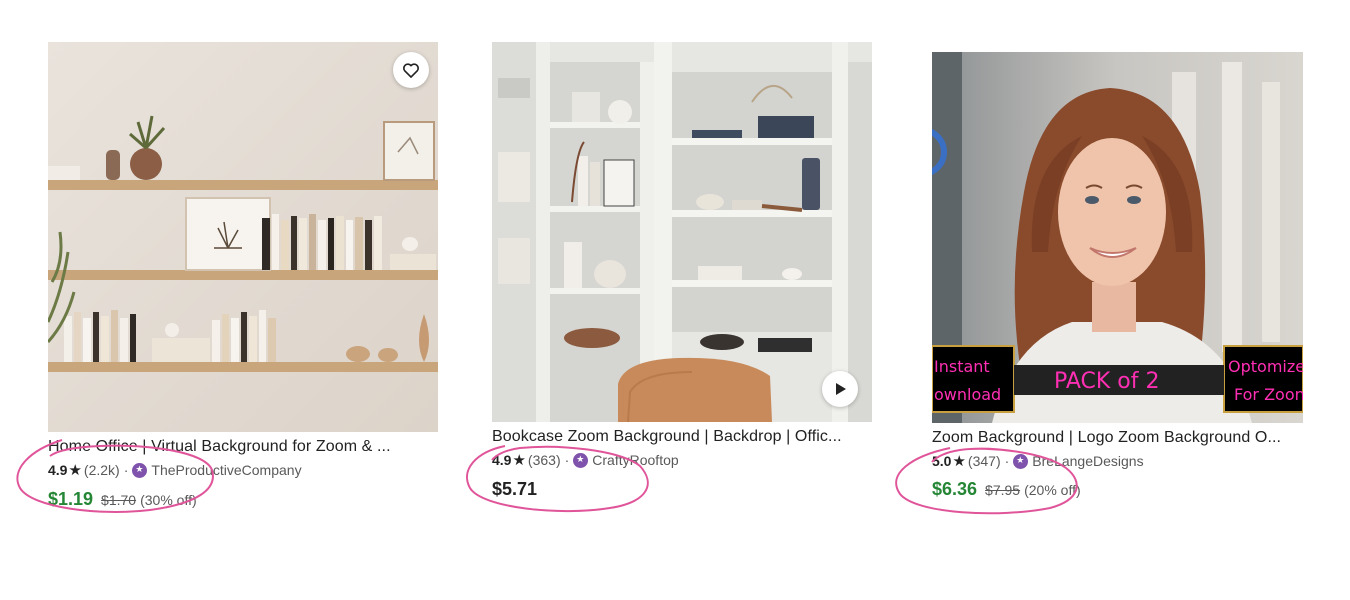  I want to click on price-row-3: $6.36 $7.95 (20% off), so click(1006, 489).